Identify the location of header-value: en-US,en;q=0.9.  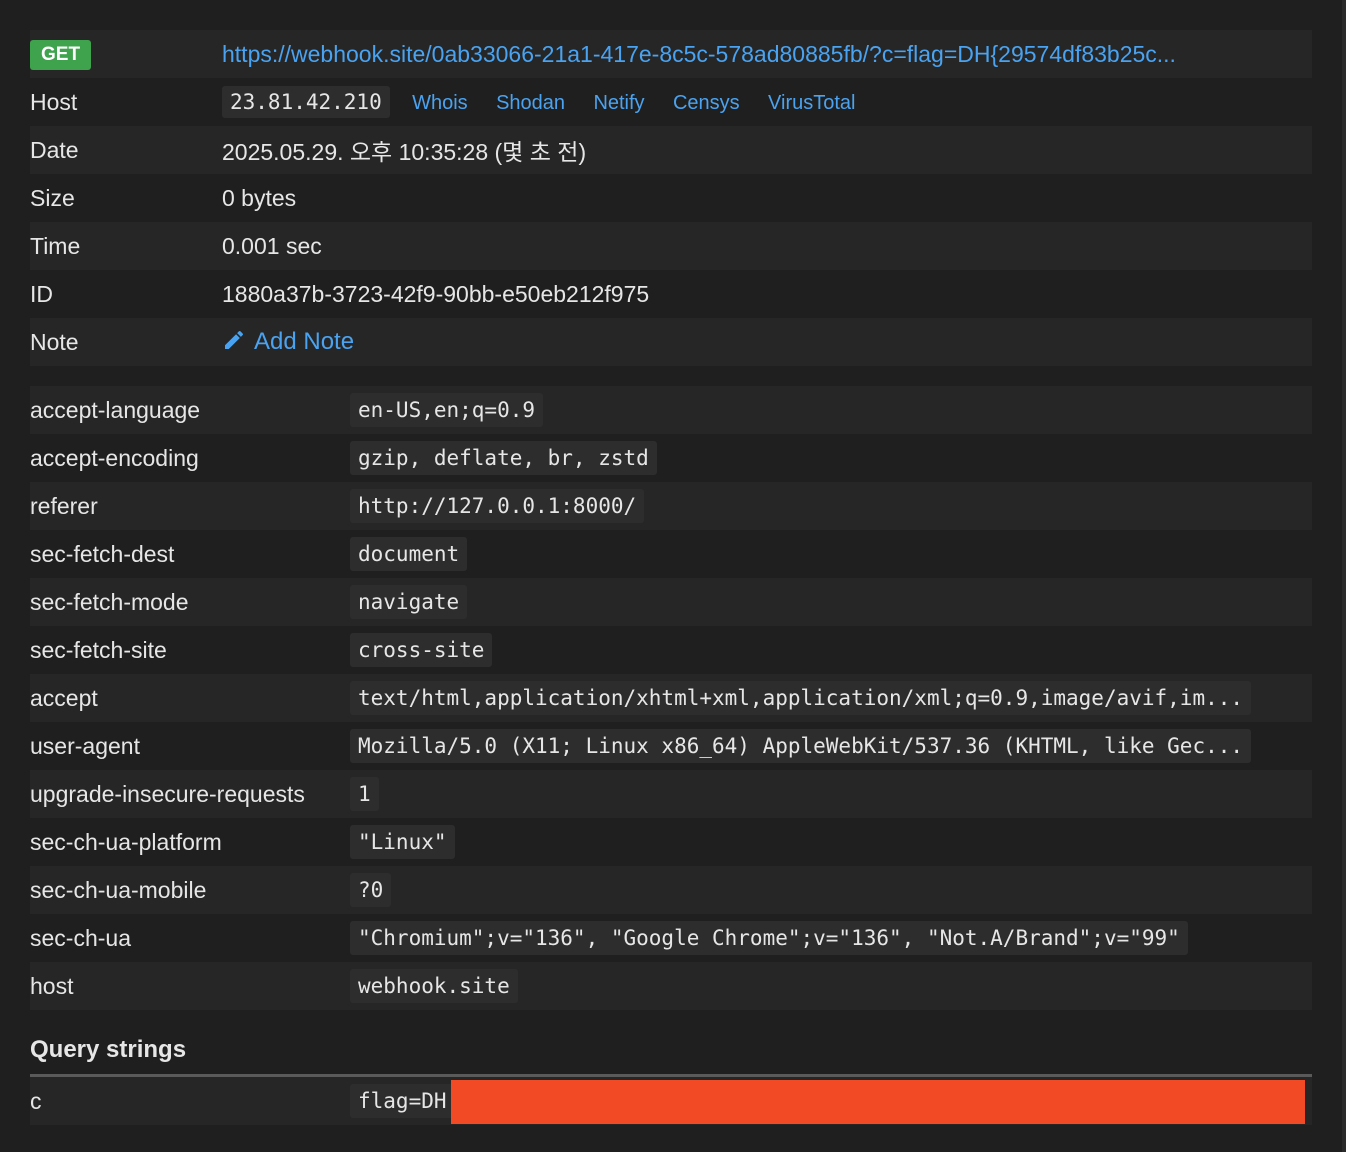
(447, 410).